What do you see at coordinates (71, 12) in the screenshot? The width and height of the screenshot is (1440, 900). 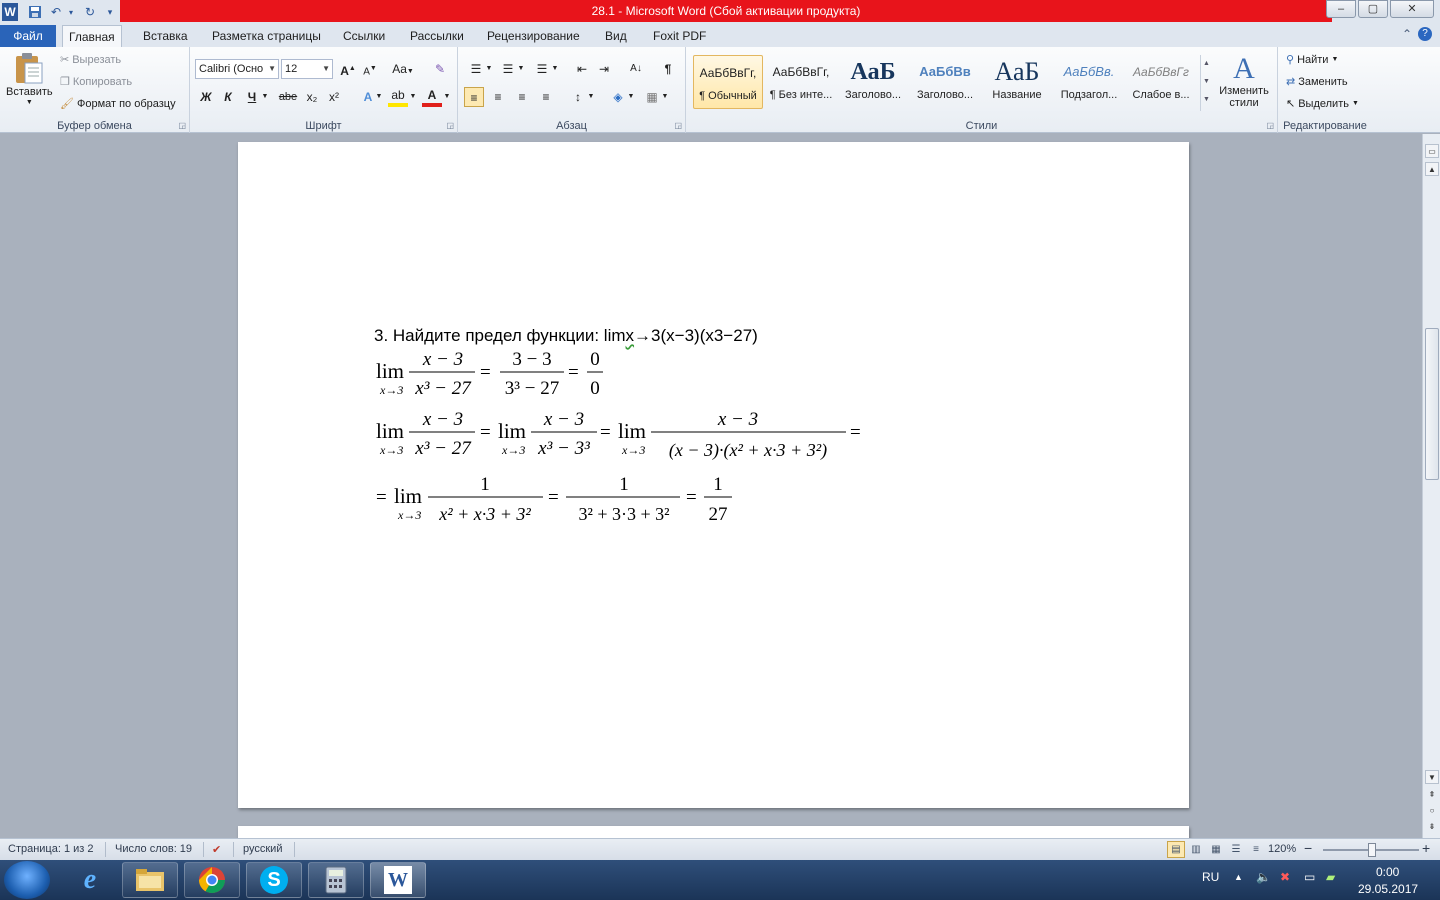 I see `undo-dropdown-icon: ▾` at bounding box center [71, 12].